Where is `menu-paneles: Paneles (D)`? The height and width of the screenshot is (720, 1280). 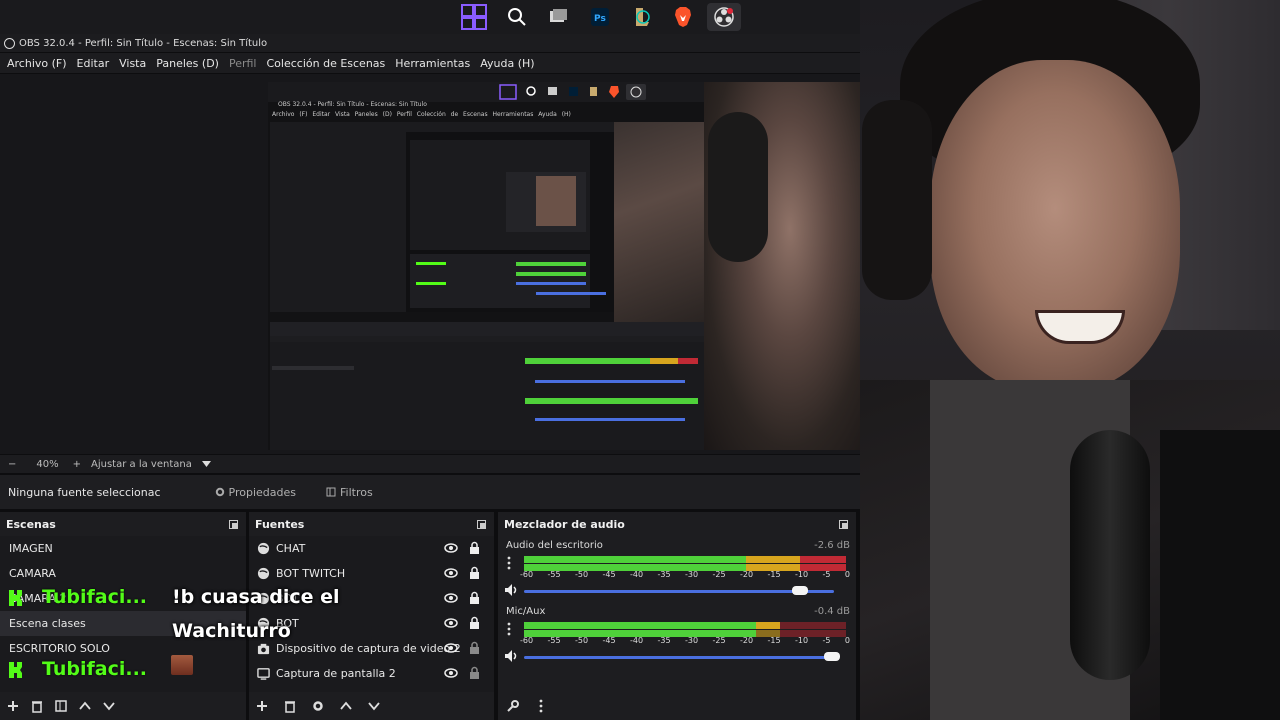 menu-paneles: Paneles (D) is located at coordinates (187, 63).